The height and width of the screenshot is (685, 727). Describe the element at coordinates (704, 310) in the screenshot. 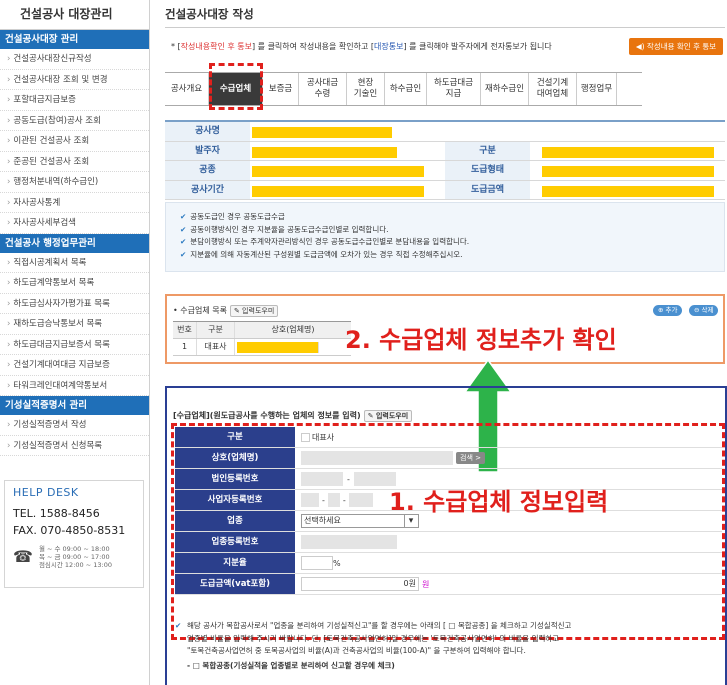

I see `delete-company-button: ⊖ 삭제` at that location.